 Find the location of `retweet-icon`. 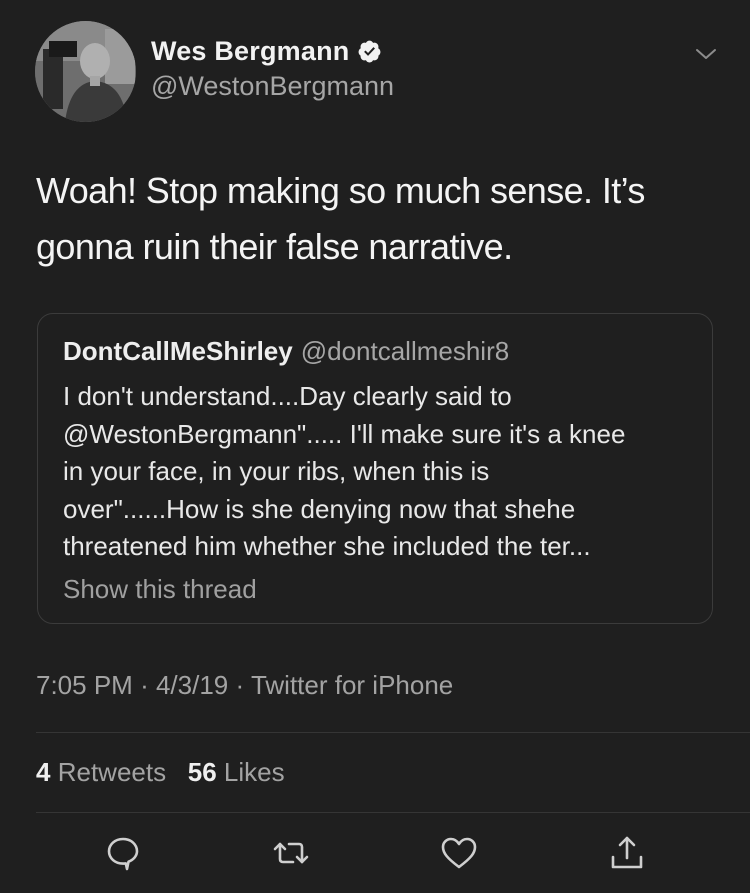

retweet-icon is located at coordinates (291, 853).